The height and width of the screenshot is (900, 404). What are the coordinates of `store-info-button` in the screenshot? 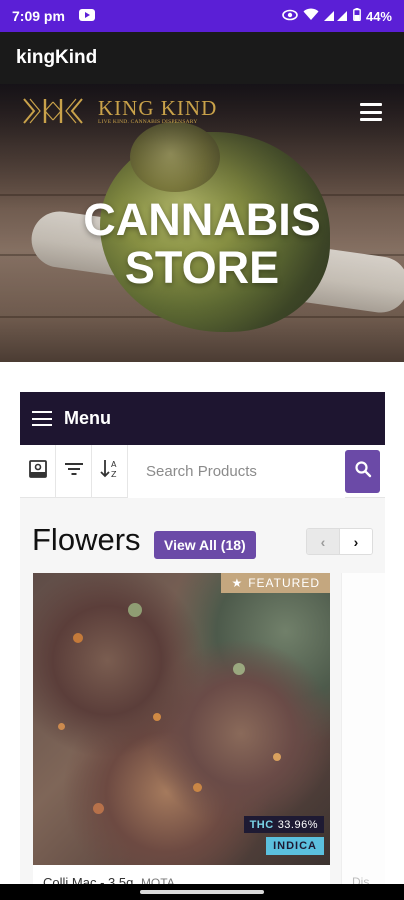 It's located at (38, 471).